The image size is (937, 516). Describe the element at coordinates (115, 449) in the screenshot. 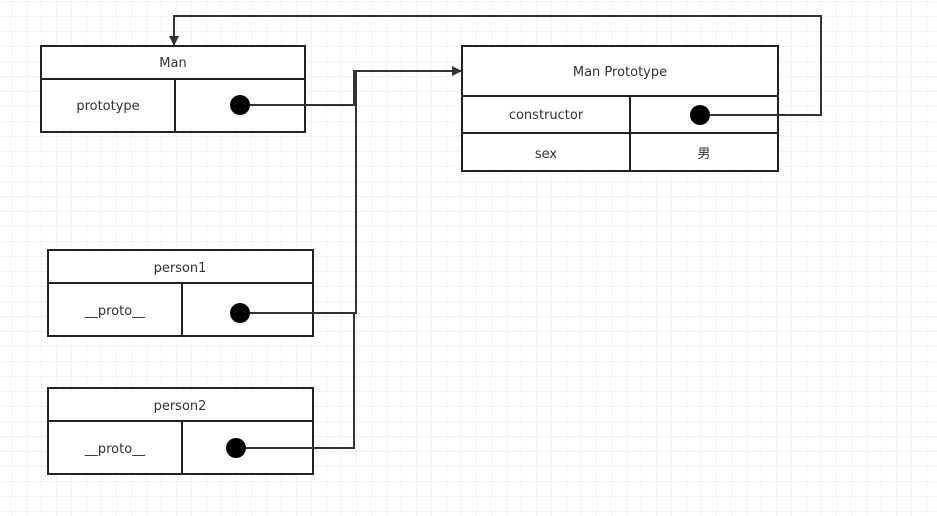

I see `person2-proto-label: __proto__` at that location.